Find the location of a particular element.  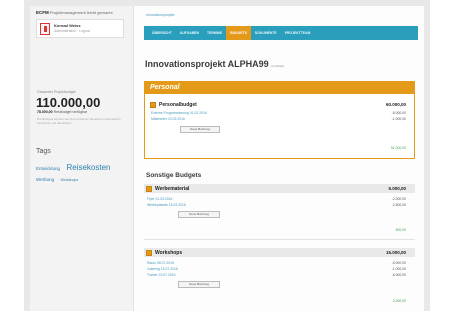

tags-title: Tags is located at coordinates (43, 151).